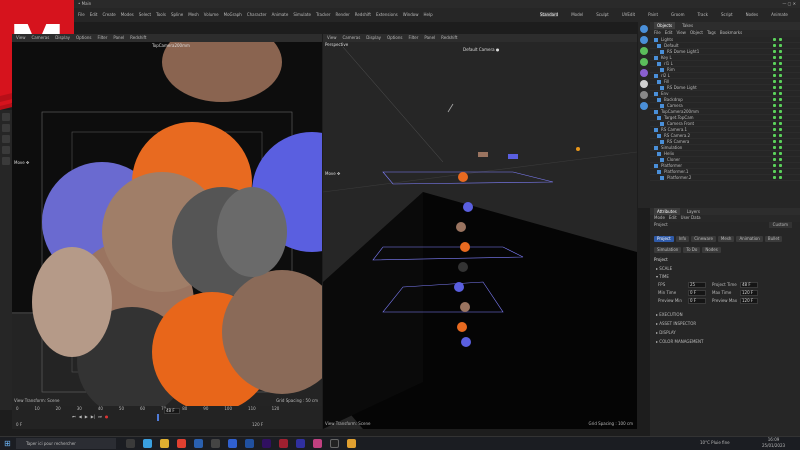 The image size is (800, 450). What do you see at coordinates (644, 95) in the screenshot?
I see `camera-icon` at bounding box center [644, 95].